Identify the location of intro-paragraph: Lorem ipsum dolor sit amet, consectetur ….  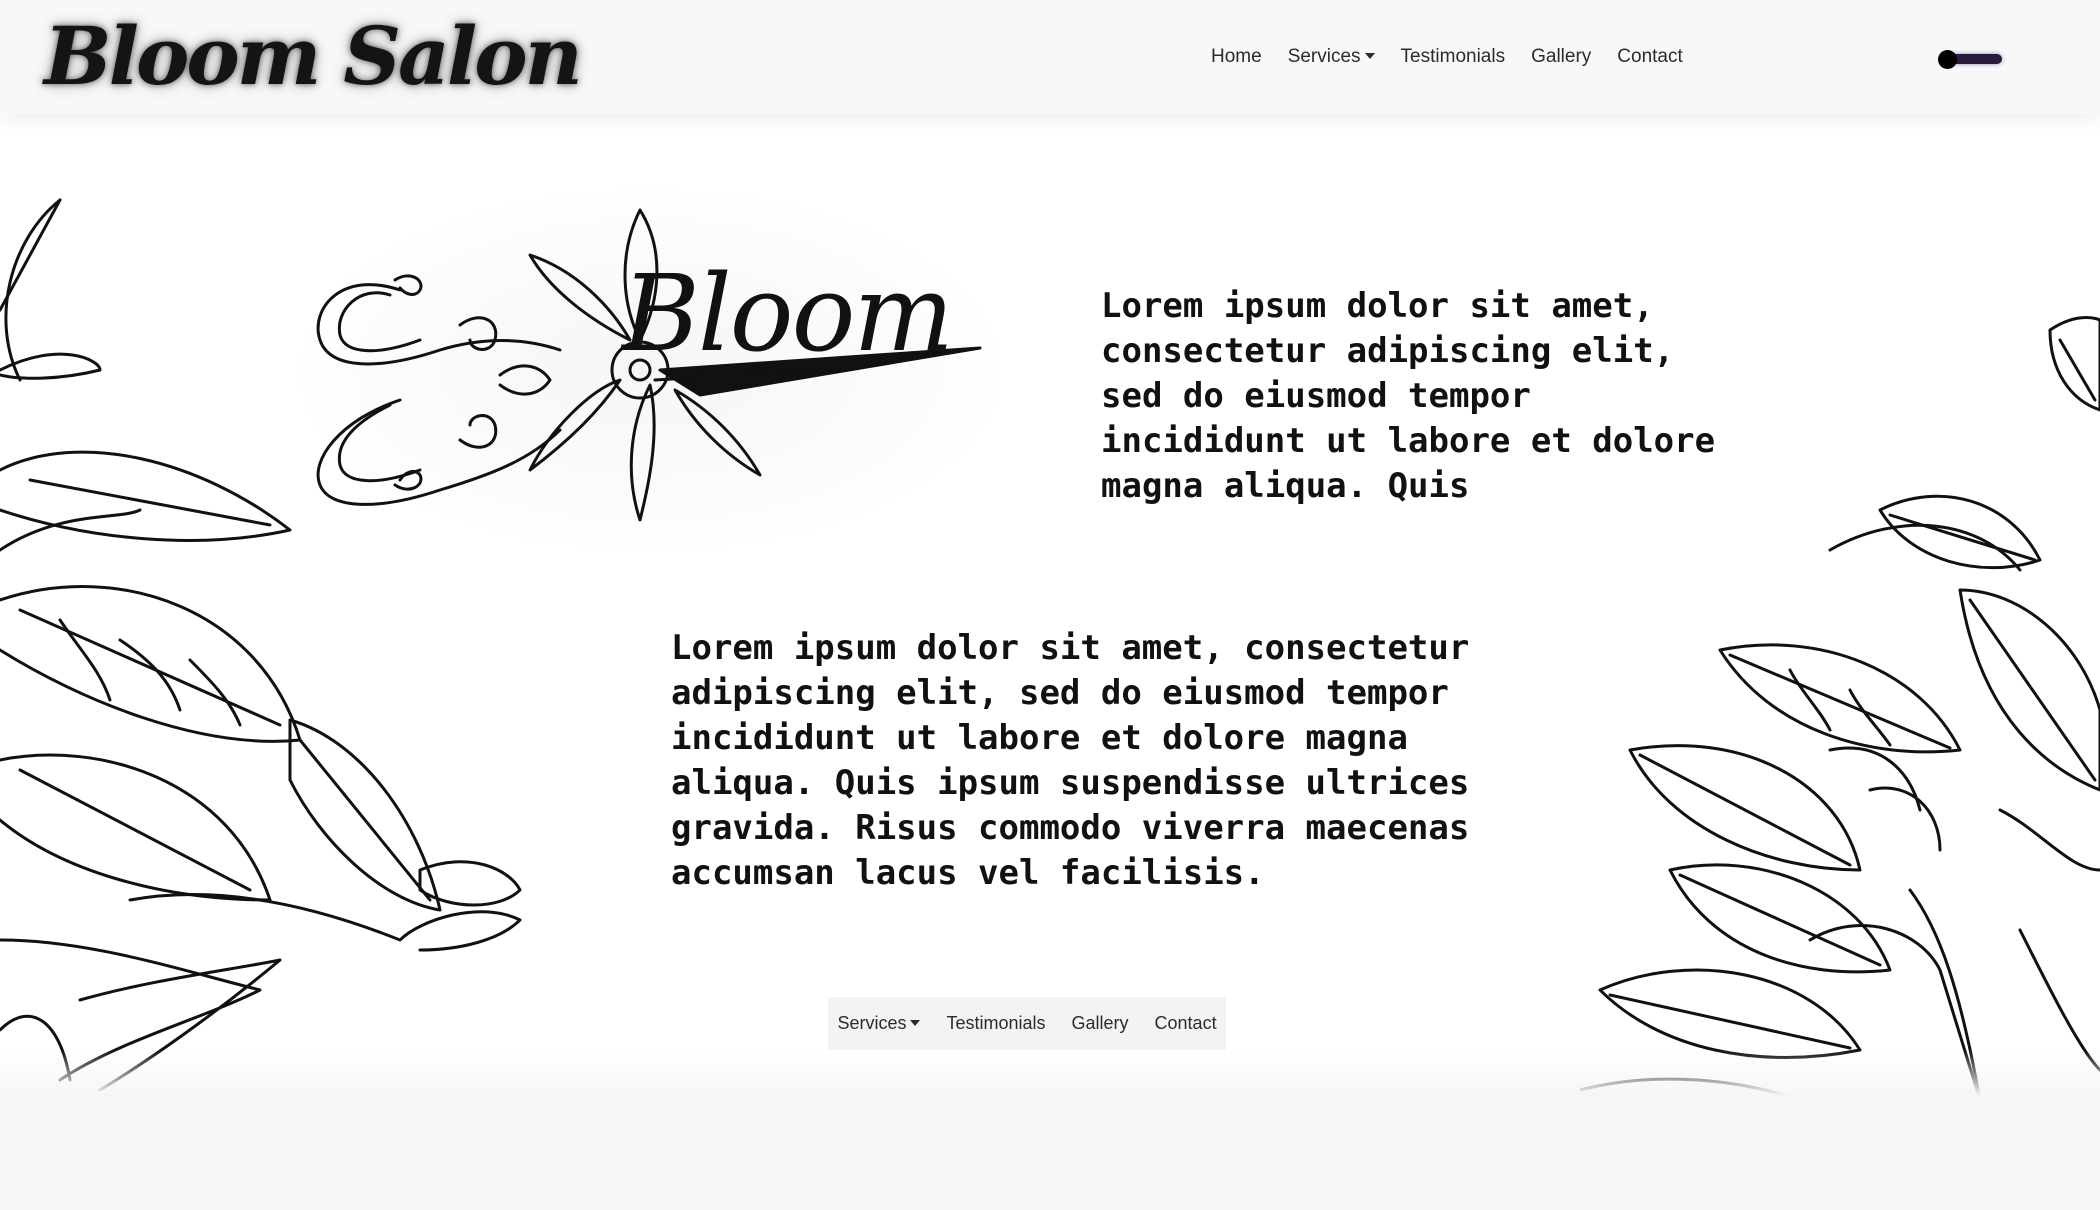
(1408, 396).